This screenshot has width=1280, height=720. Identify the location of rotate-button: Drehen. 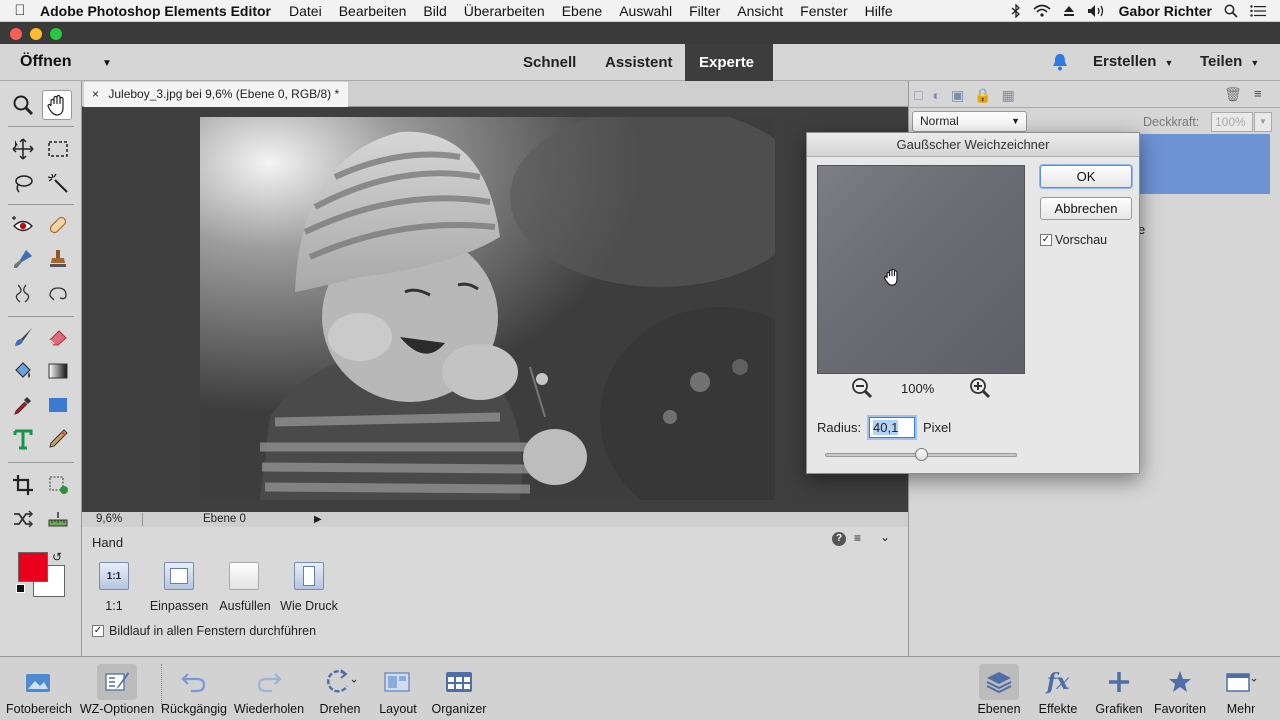
(340, 687).